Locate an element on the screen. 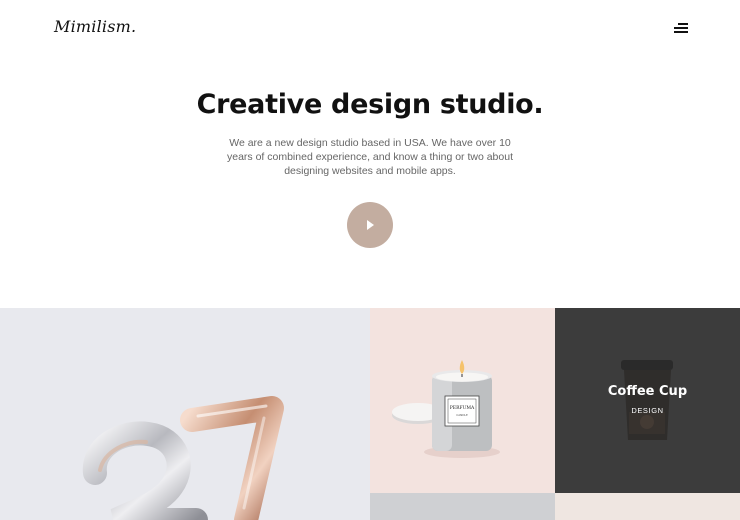 The width and height of the screenshot is (740, 520). portfolio-item-coffee-cup: Coffee Cup DESIGN is located at coordinates (647, 400).